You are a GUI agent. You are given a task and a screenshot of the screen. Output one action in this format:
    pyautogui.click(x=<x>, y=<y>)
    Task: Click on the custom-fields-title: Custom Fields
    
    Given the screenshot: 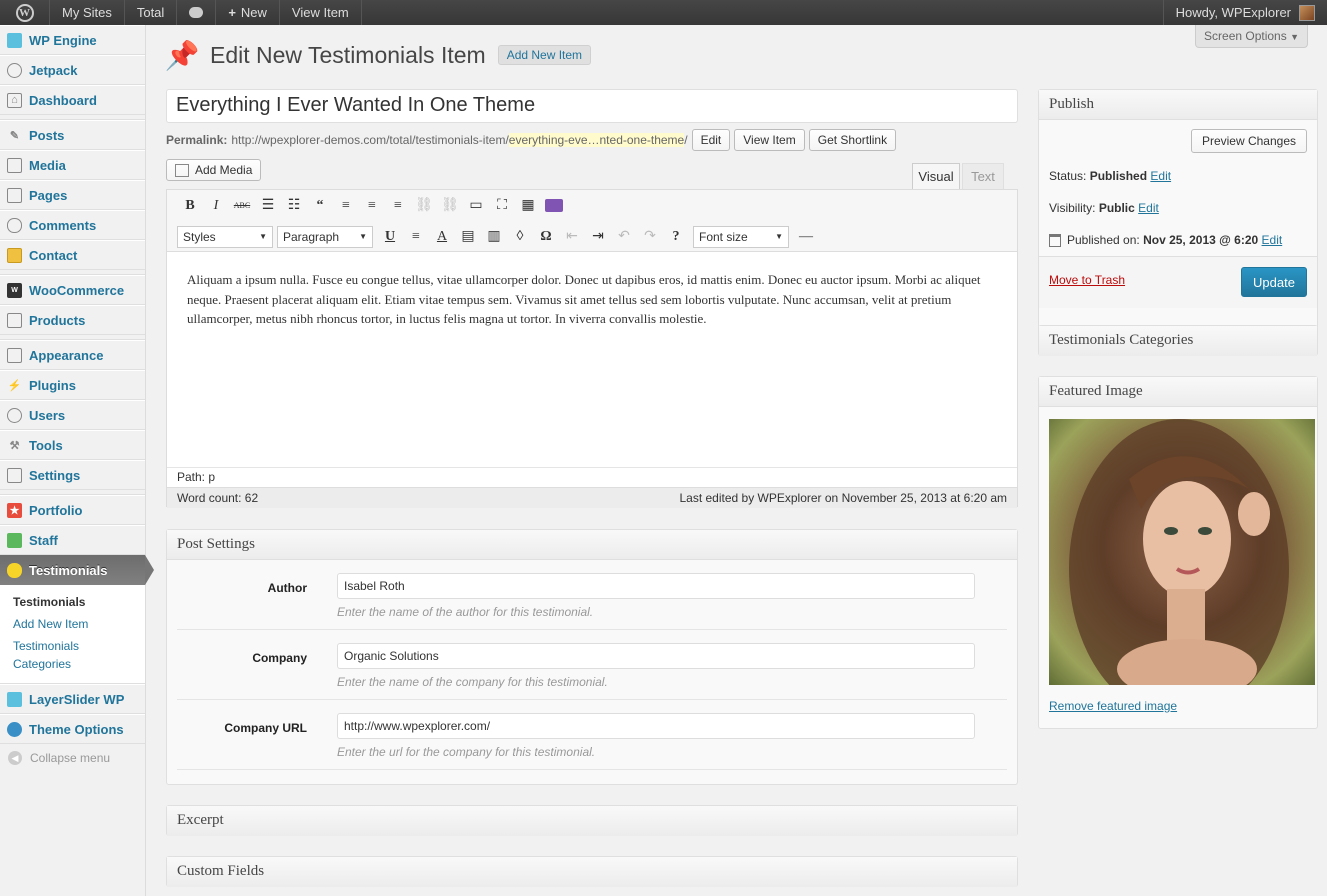 What is the action you would take?
    pyautogui.click(x=592, y=872)
    